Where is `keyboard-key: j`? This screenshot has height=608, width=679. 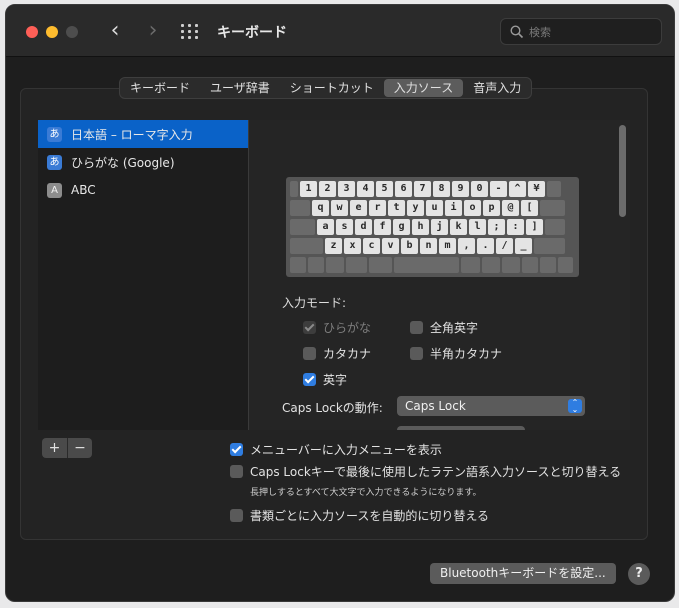 keyboard-key: j is located at coordinates (439, 227).